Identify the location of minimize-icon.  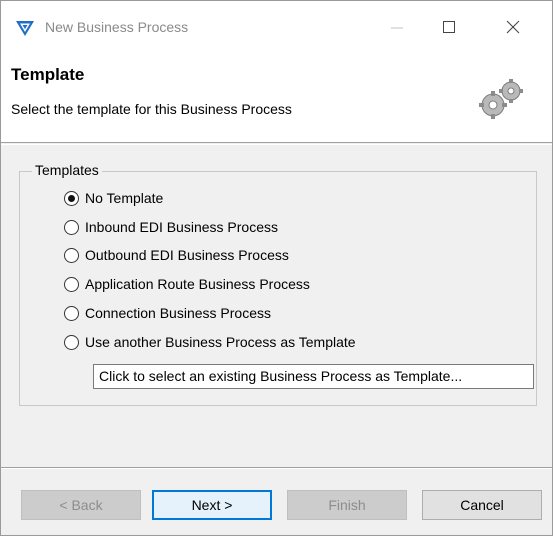
(397, 28).